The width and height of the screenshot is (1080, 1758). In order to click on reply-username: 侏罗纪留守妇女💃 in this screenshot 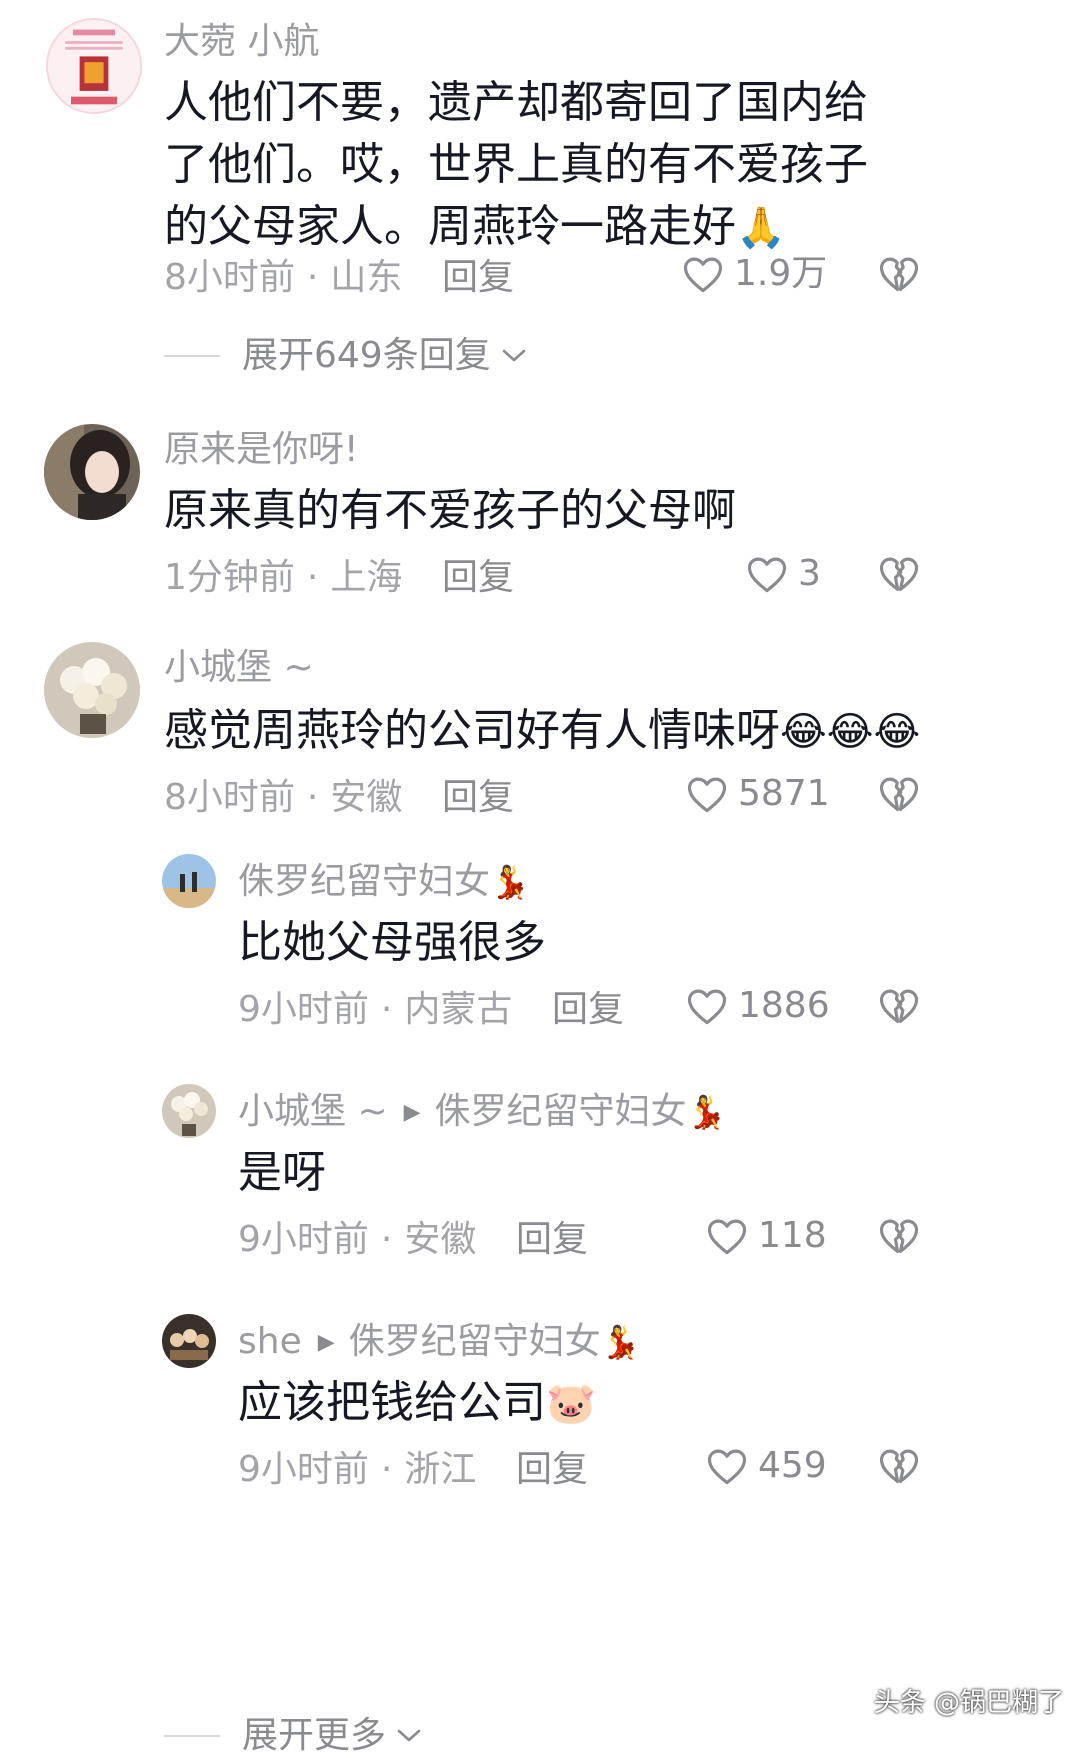, I will do `click(384, 882)`.